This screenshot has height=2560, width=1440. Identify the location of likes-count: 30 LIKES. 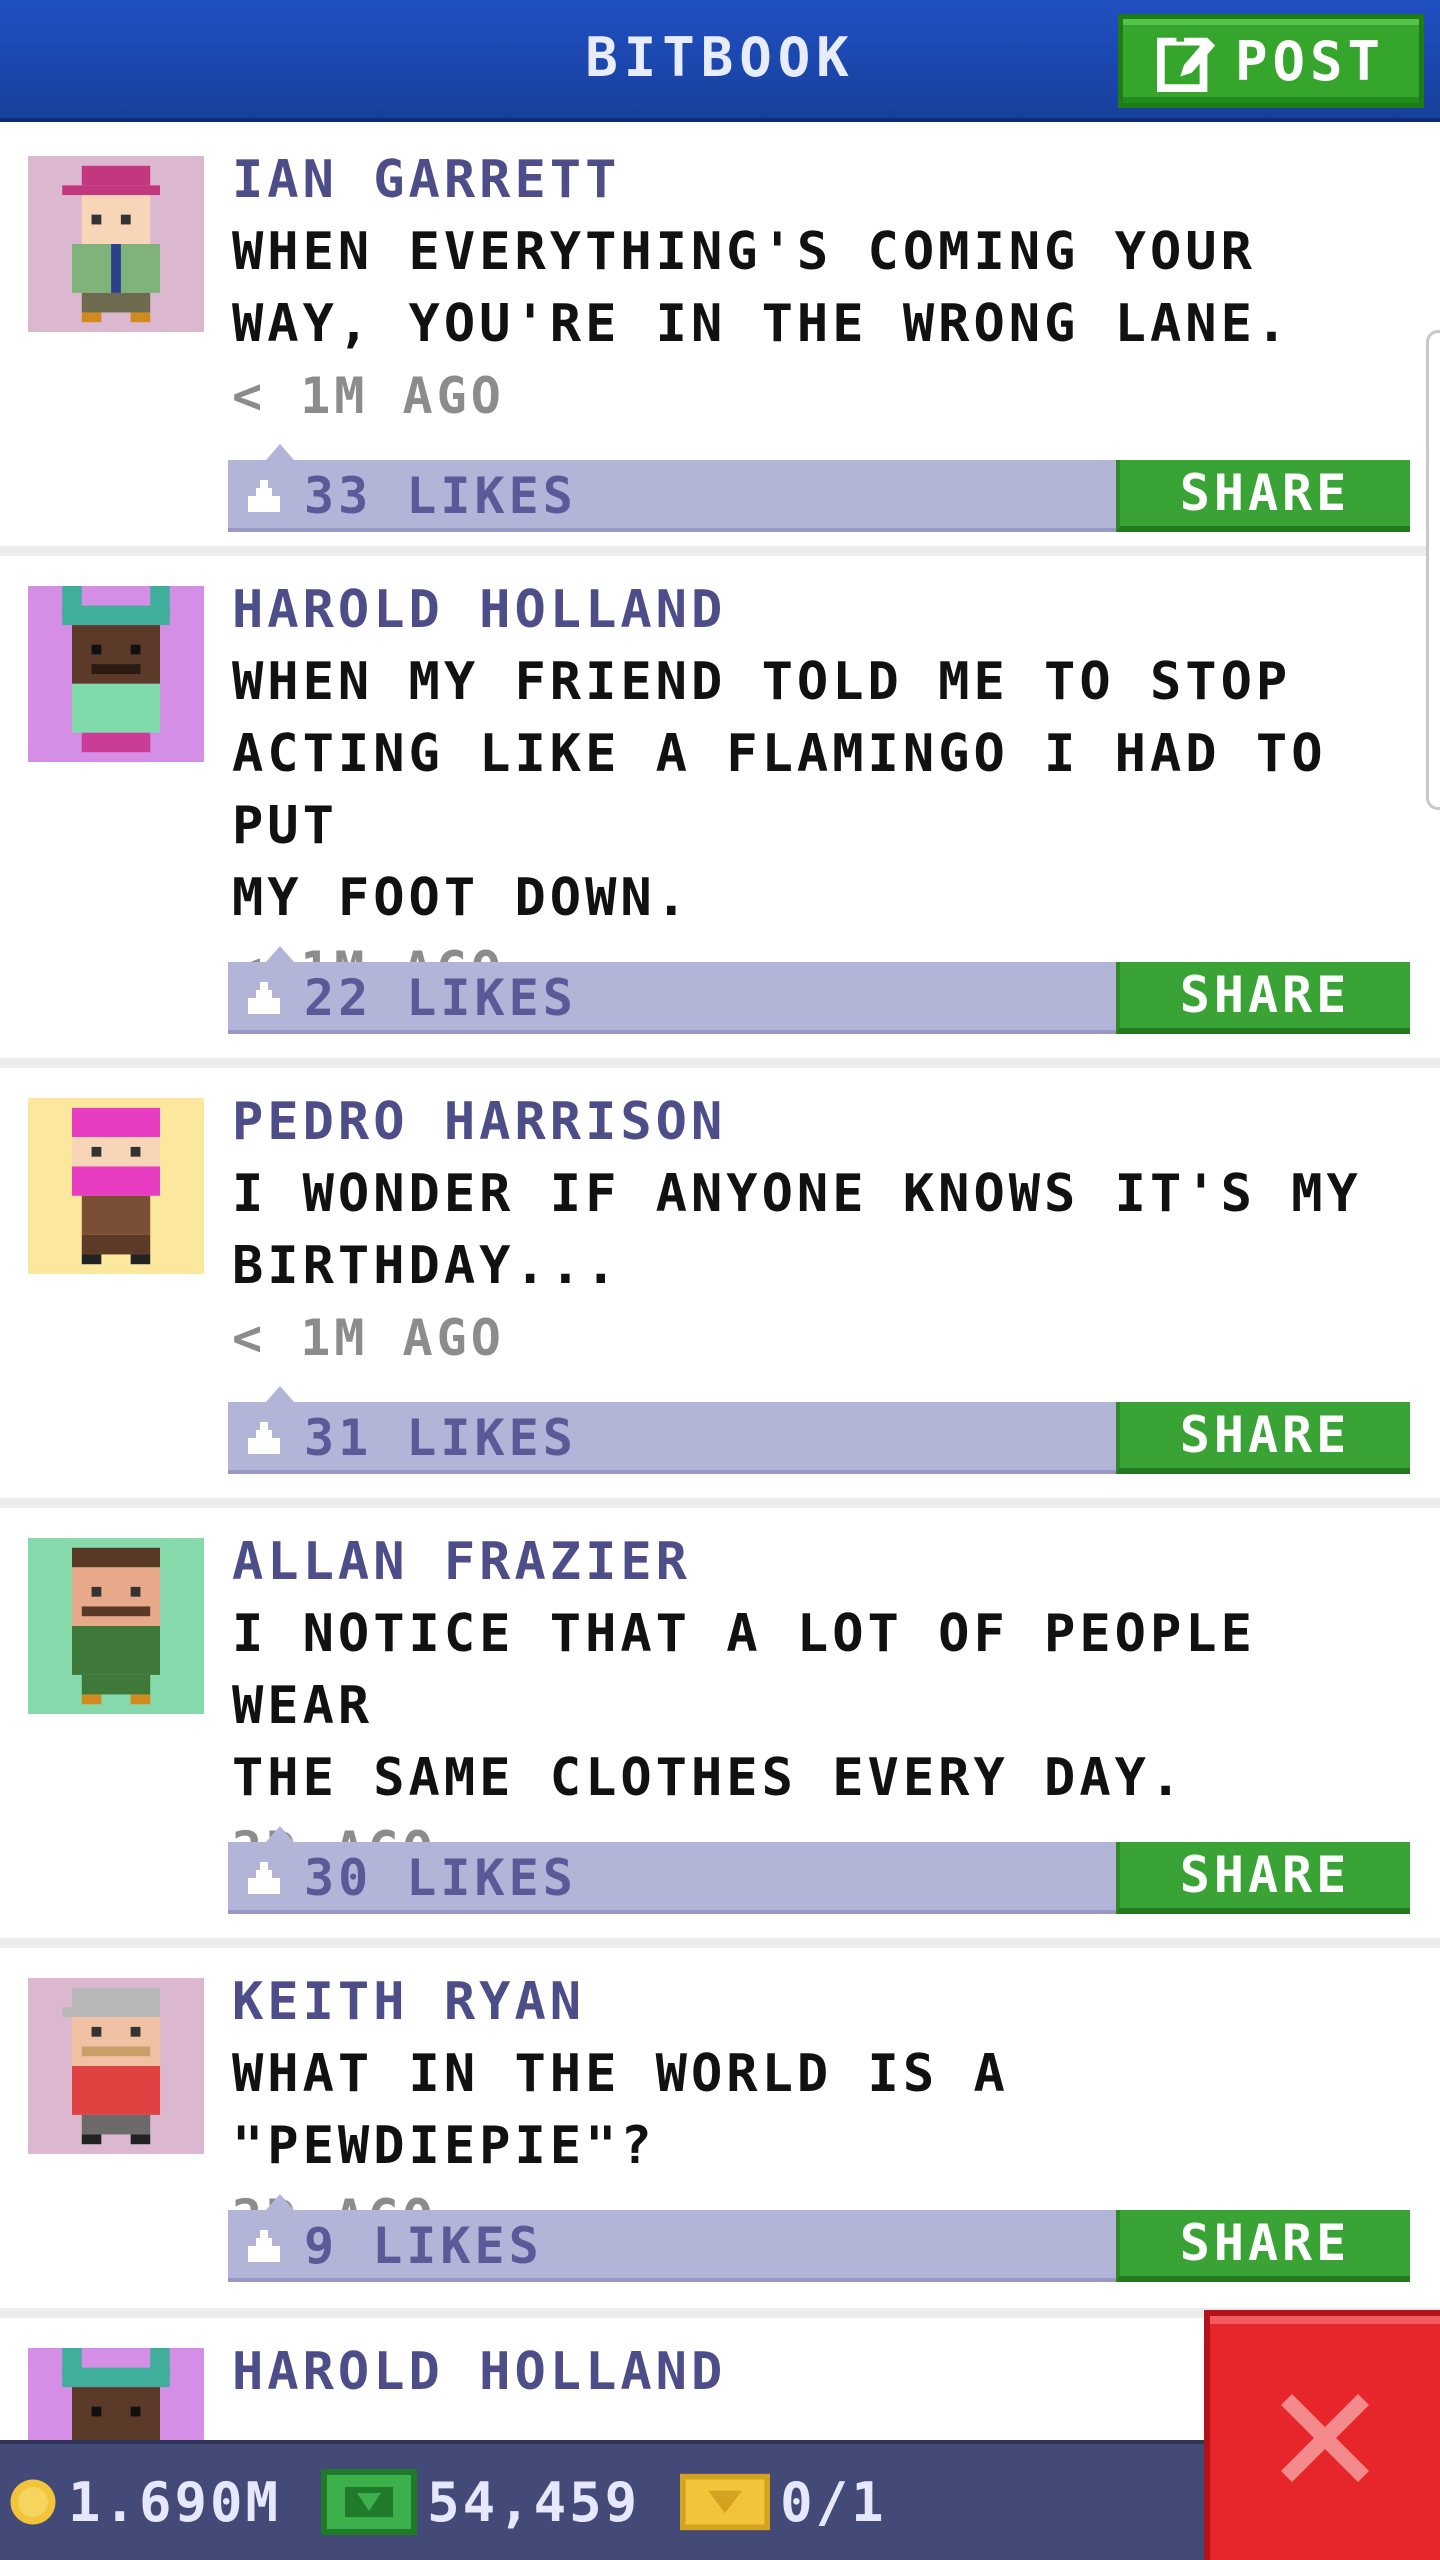
(440, 1878).